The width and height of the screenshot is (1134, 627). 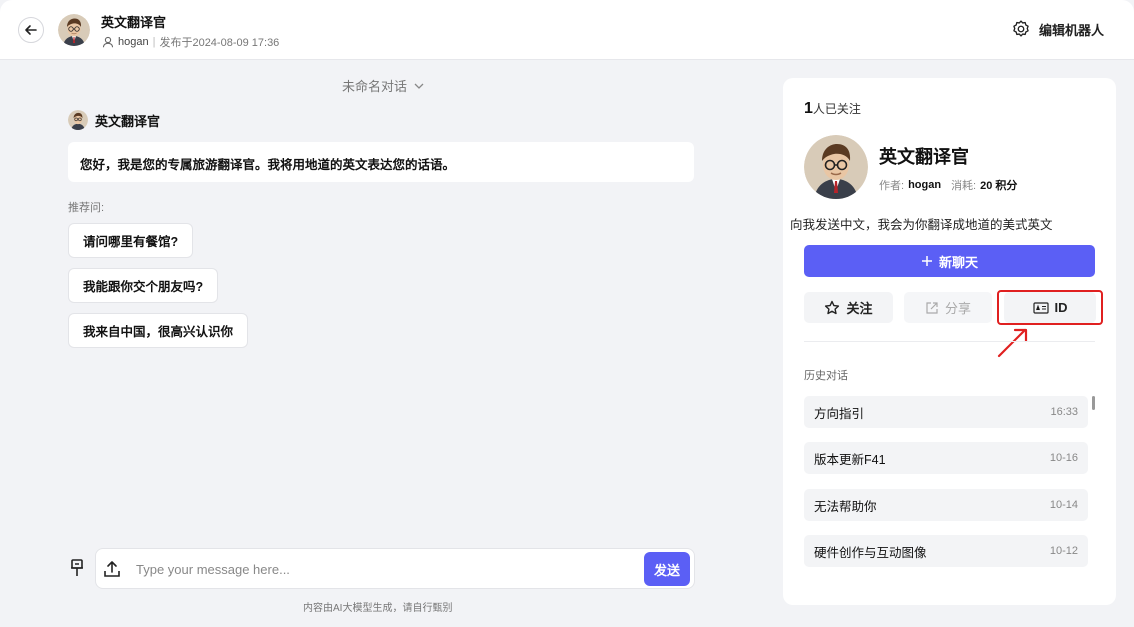 I want to click on history-item: 方向指引 16:33, so click(x=946, y=412).